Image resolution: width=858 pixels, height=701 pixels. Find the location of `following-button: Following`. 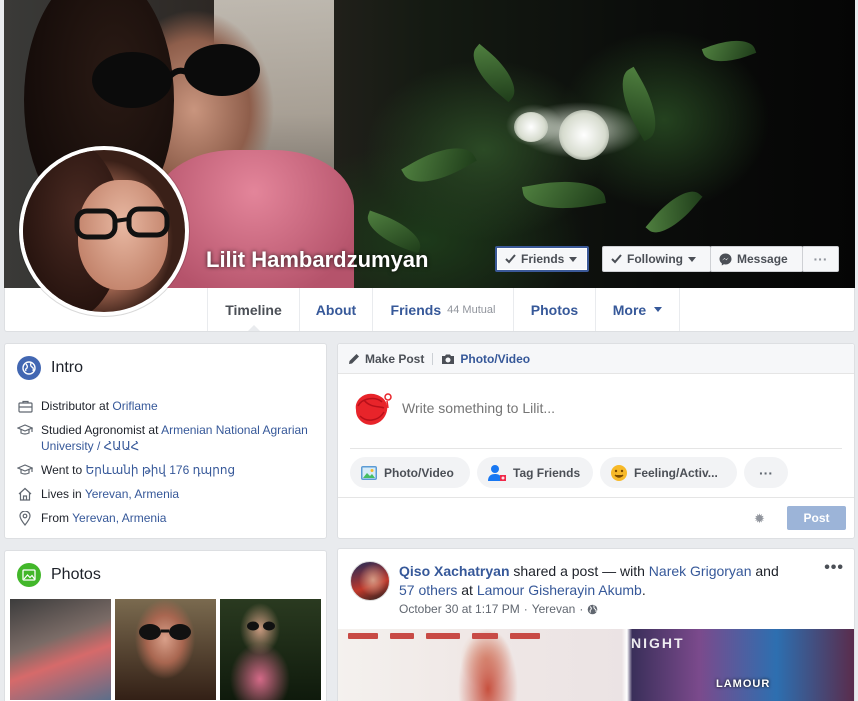

following-button: Following is located at coordinates (656, 259).